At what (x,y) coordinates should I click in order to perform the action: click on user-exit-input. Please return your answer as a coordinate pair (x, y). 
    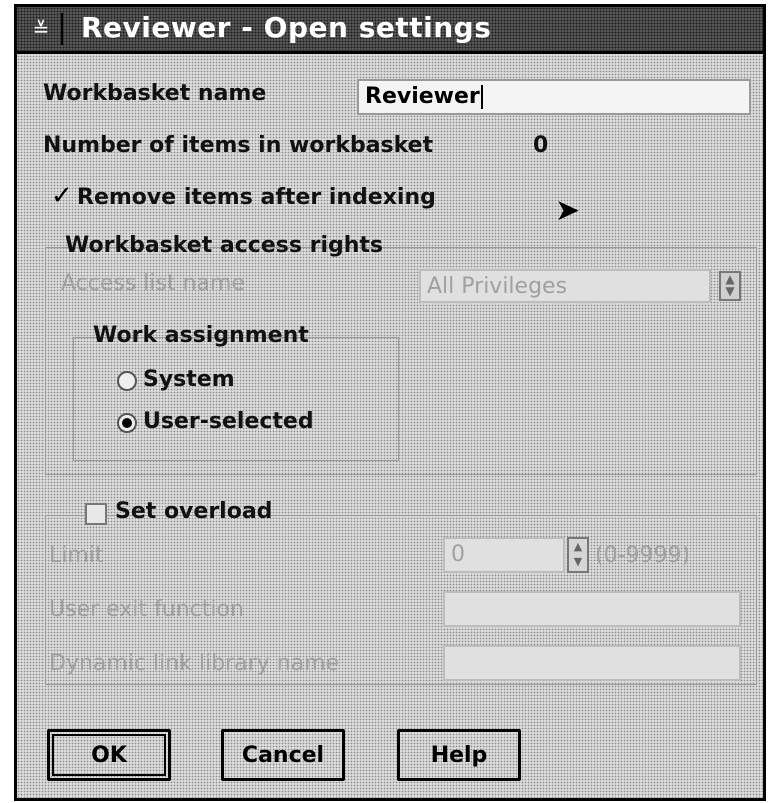
    Looking at the image, I should click on (592, 609).